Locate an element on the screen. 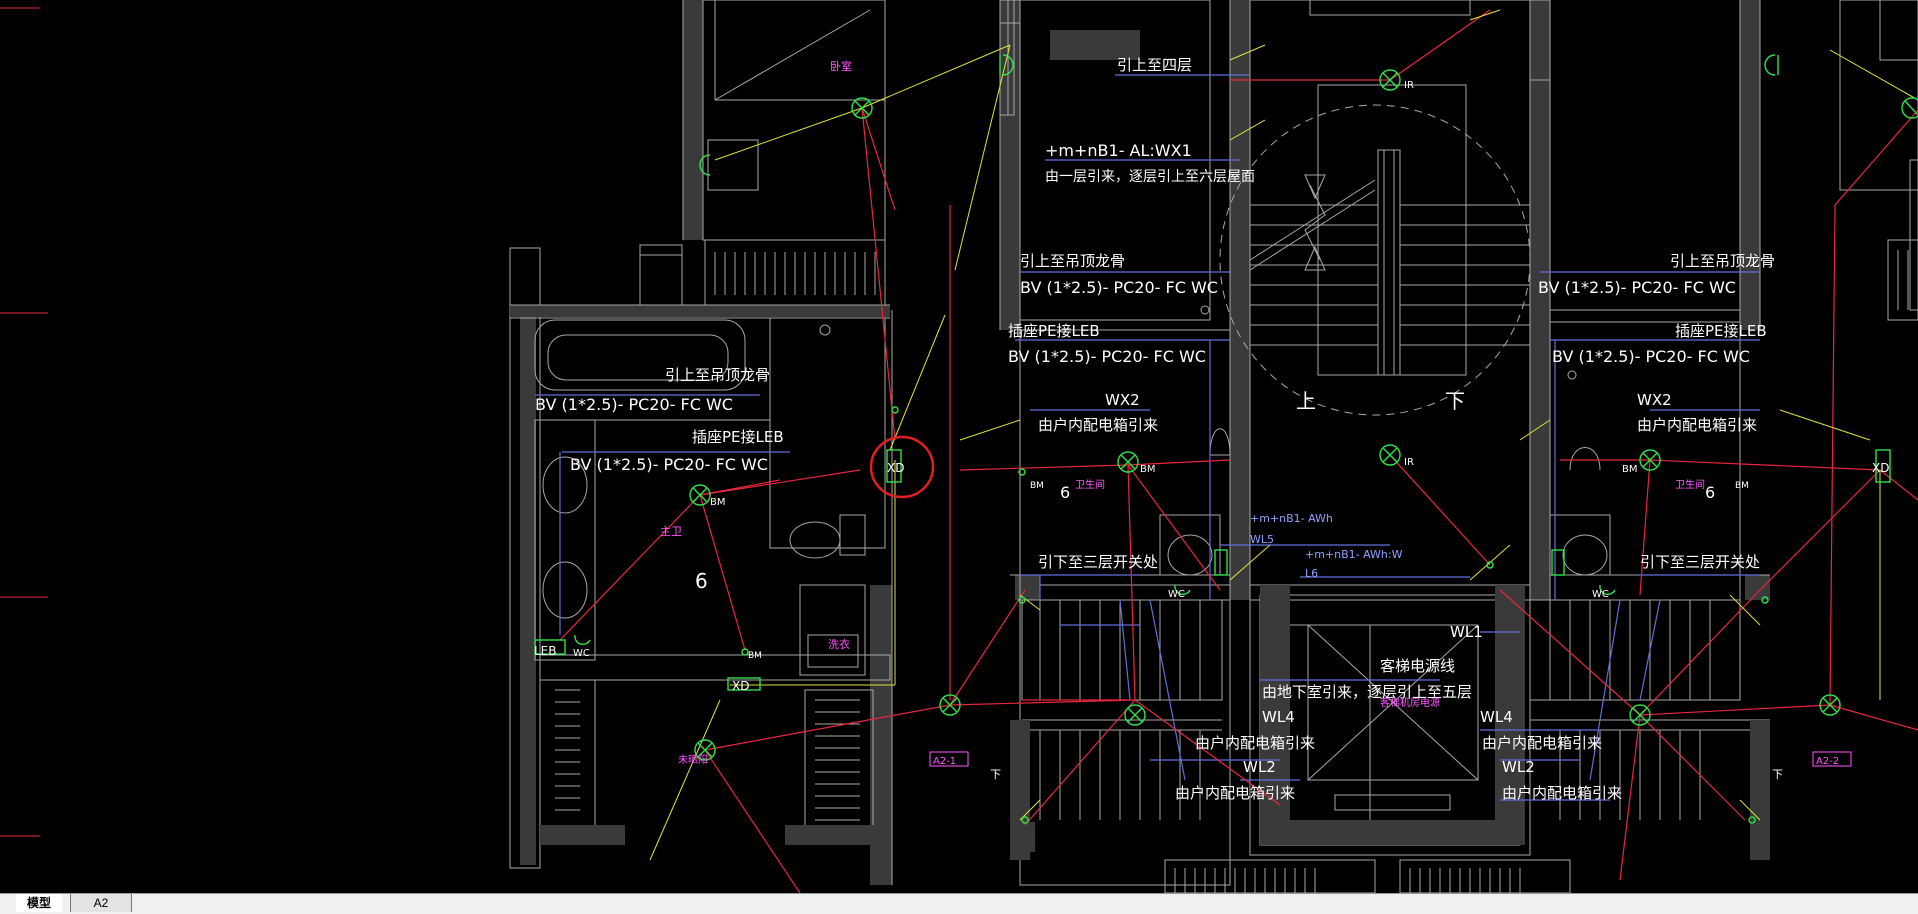 The image size is (1918, 914). stair-up-label: 上 is located at coordinates (1306, 401).